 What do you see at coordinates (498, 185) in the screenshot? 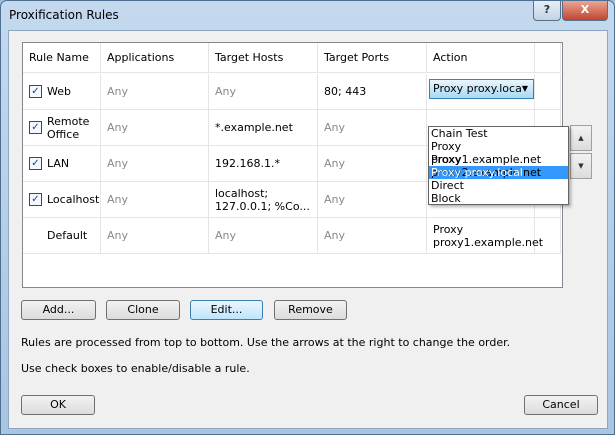
I see `dropdown-option: Direct` at bounding box center [498, 185].